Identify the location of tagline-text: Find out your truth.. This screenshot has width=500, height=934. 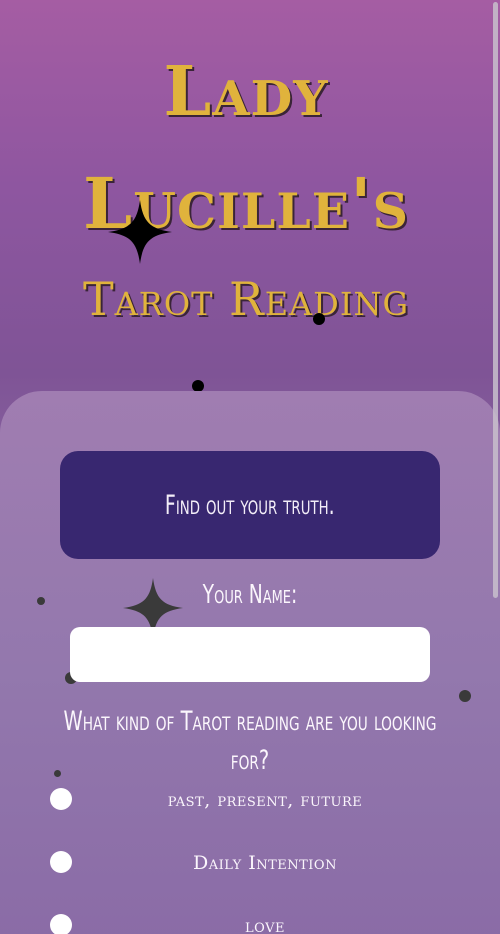
(250, 505).